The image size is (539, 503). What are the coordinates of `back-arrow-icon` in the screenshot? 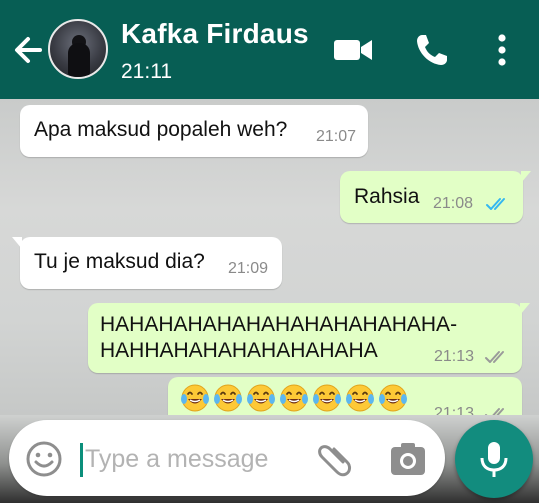 It's located at (28, 50).